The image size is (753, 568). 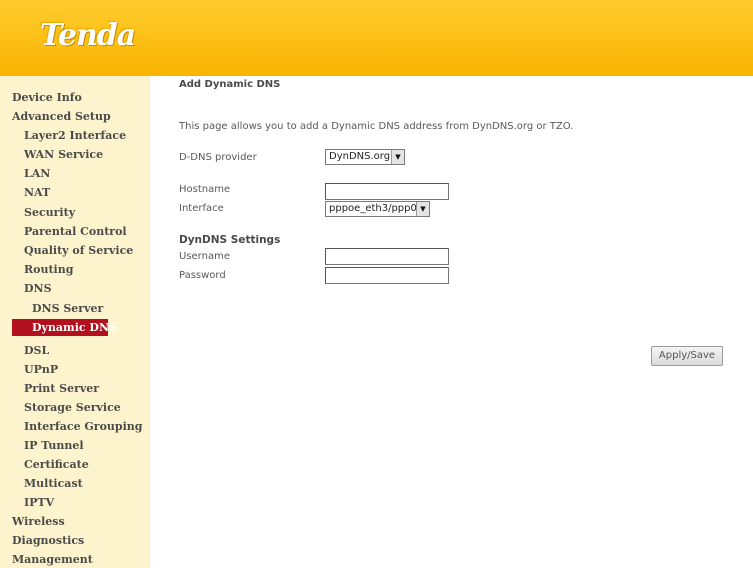 I want to click on sidebar-item-multicast: Multicast, so click(x=53, y=483).